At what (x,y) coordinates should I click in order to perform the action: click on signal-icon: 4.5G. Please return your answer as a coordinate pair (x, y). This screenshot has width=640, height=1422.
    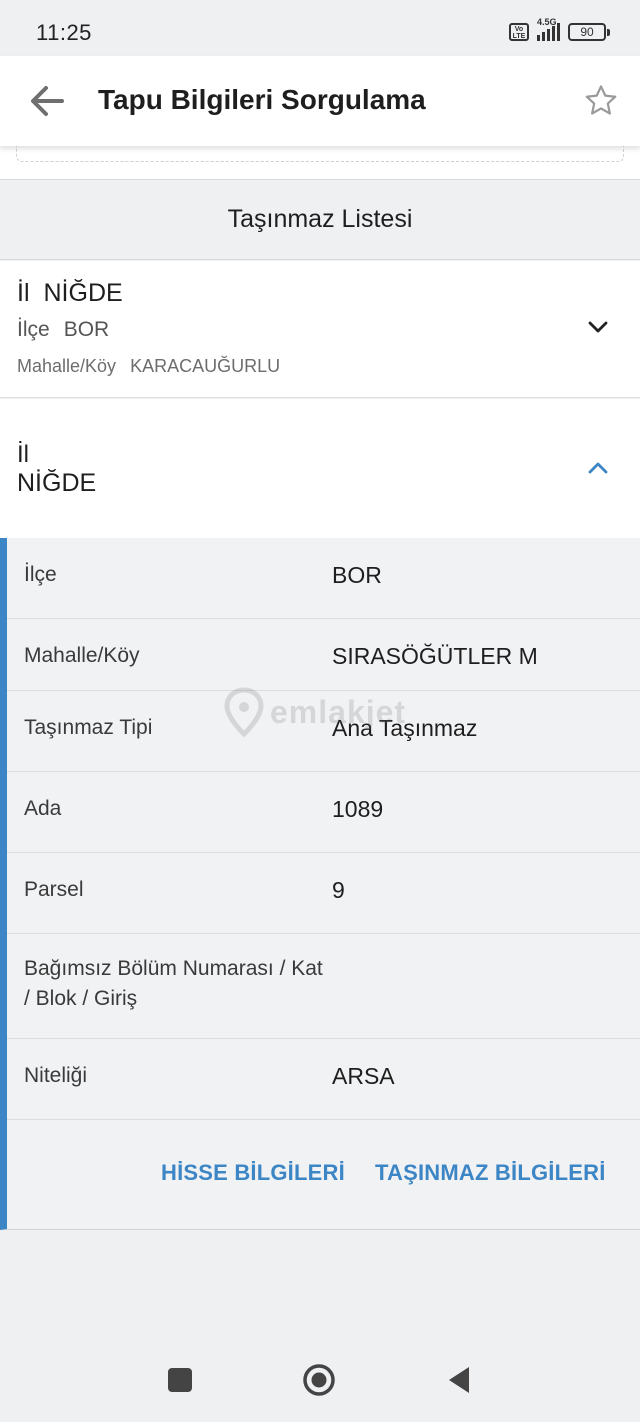
    Looking at the image, I should click on (548, 29).